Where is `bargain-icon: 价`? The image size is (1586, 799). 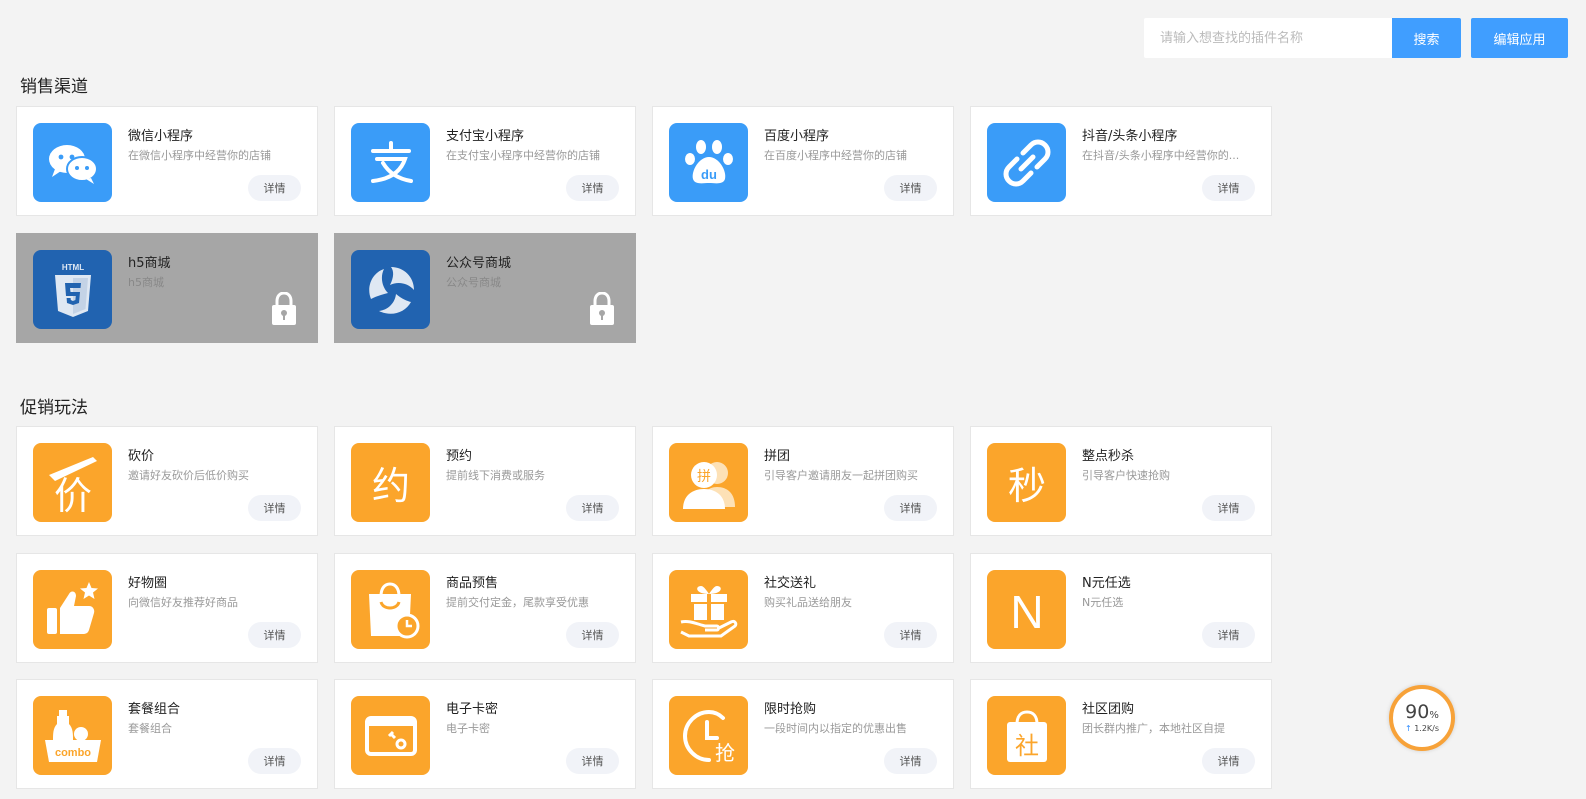
bargain-icon: 价 is located at coordinates (72, 482).